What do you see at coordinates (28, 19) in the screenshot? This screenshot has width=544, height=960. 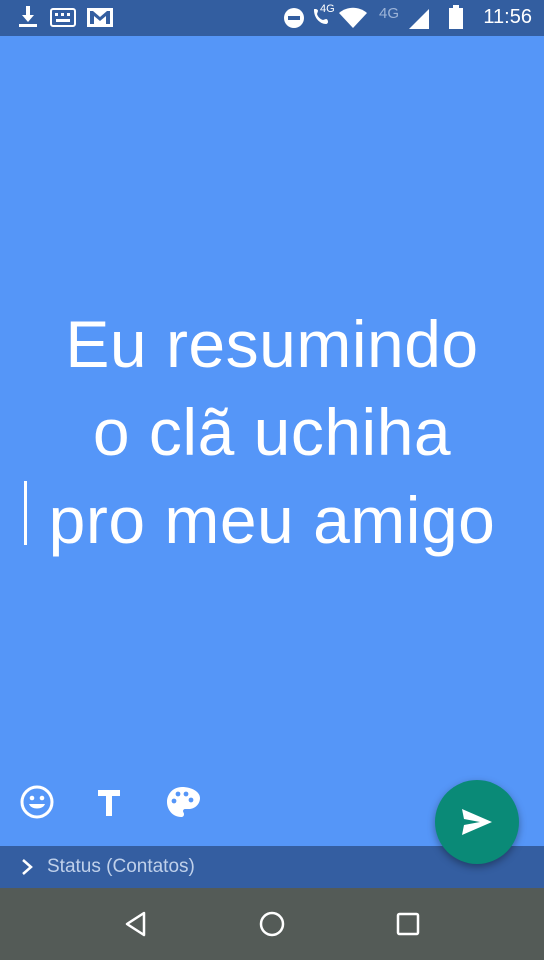 I see `download-icon` at bounding box center [28, 19].